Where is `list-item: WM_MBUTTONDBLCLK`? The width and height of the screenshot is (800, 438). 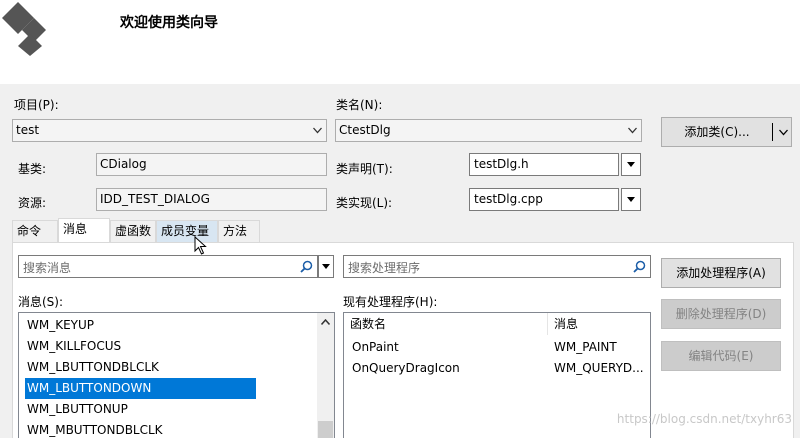
list-item: WM_MBUTTONDBLCLK is located at coordinates (94, 429).